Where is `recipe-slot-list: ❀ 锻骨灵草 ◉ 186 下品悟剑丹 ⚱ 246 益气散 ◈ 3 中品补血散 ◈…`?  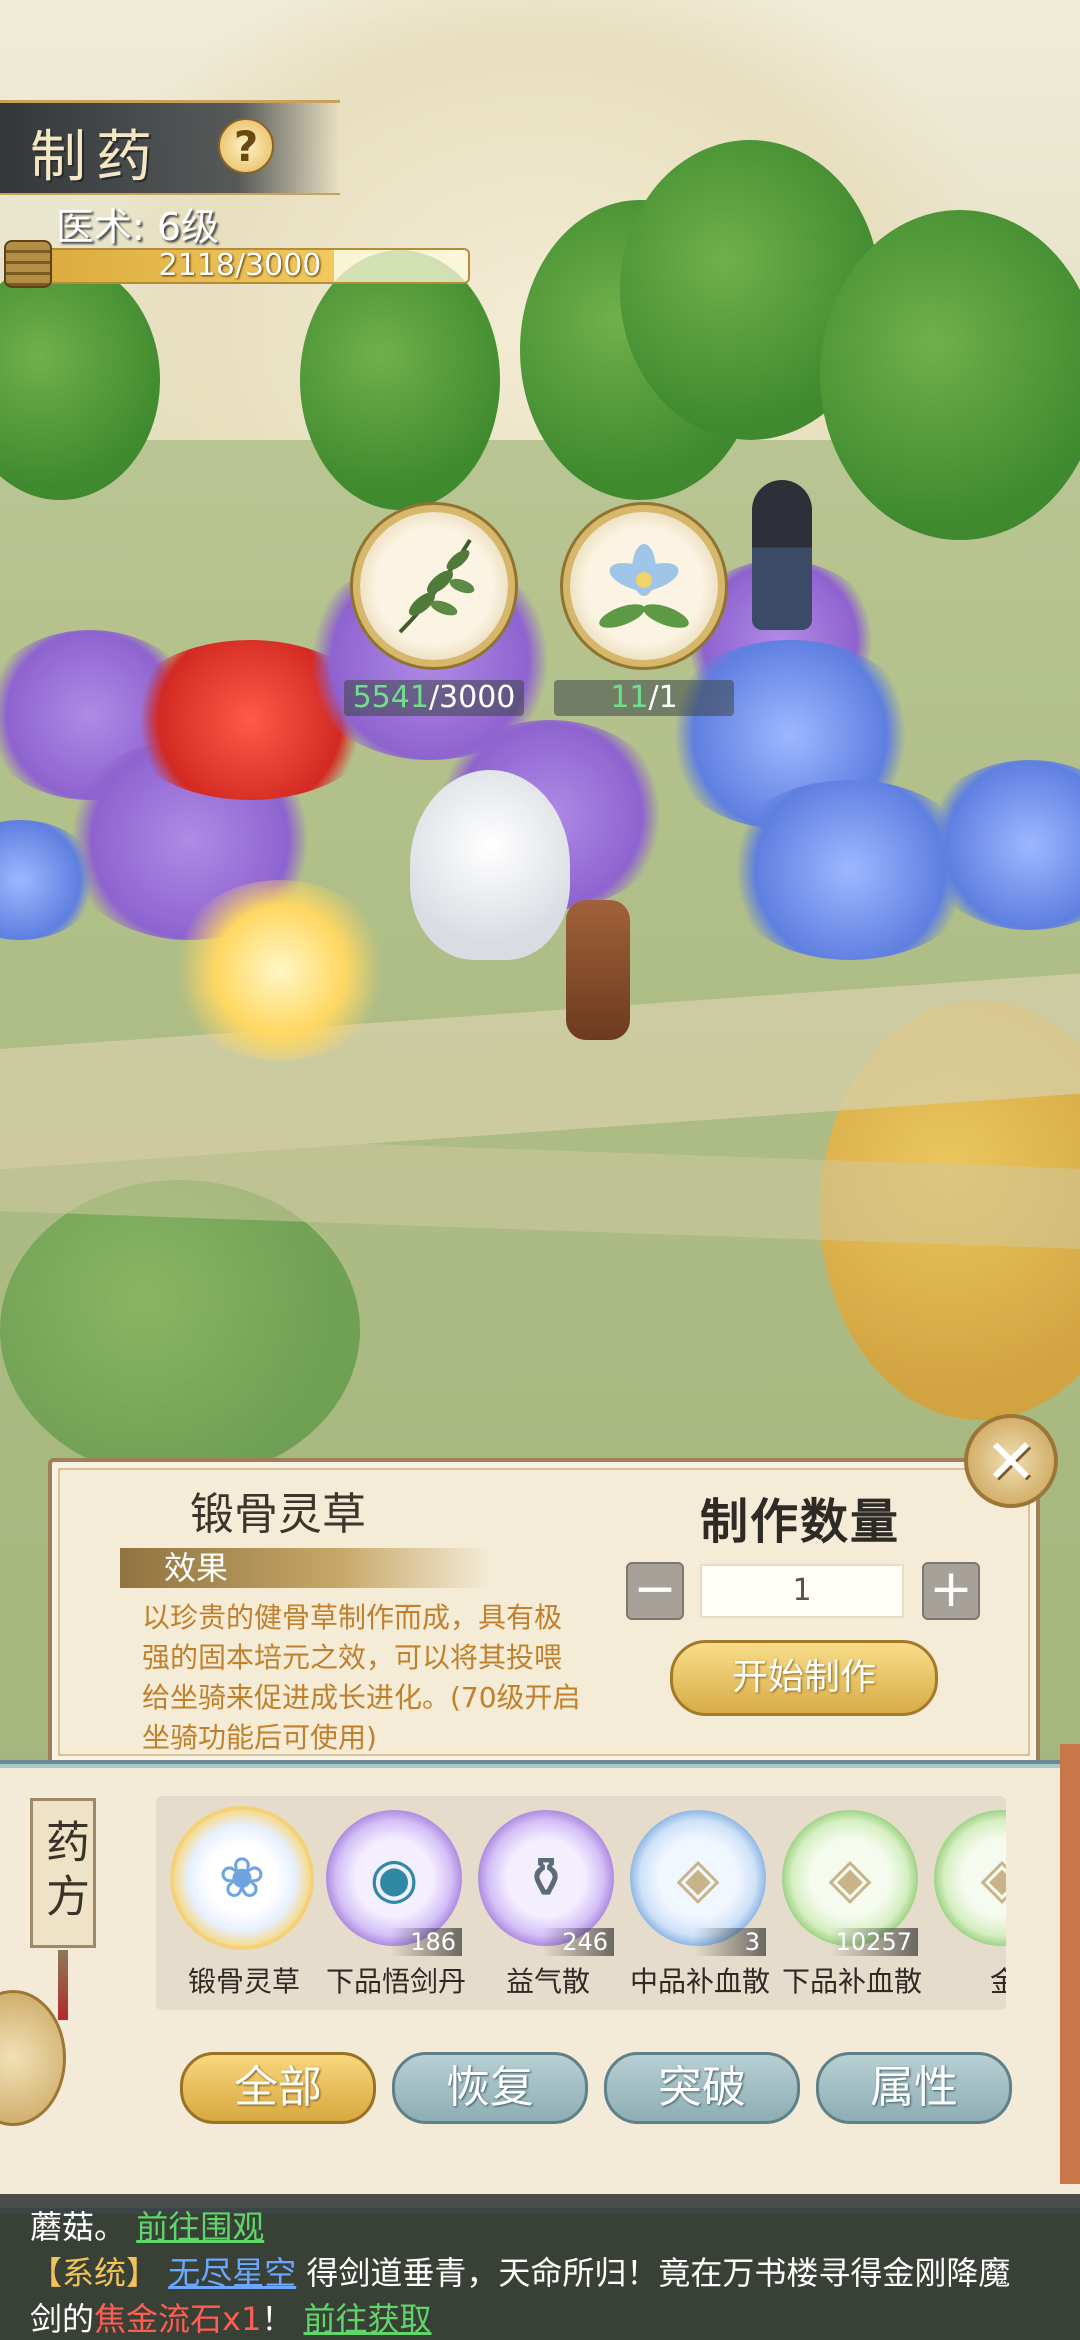 recipe-slot-list: ❀ 锻骨灵草 ◉ 186 下品悟剑丹 ⚱ 246 益气散 ◈ 3 中品补血散 ◈… is located at coordinates (581, 1903).